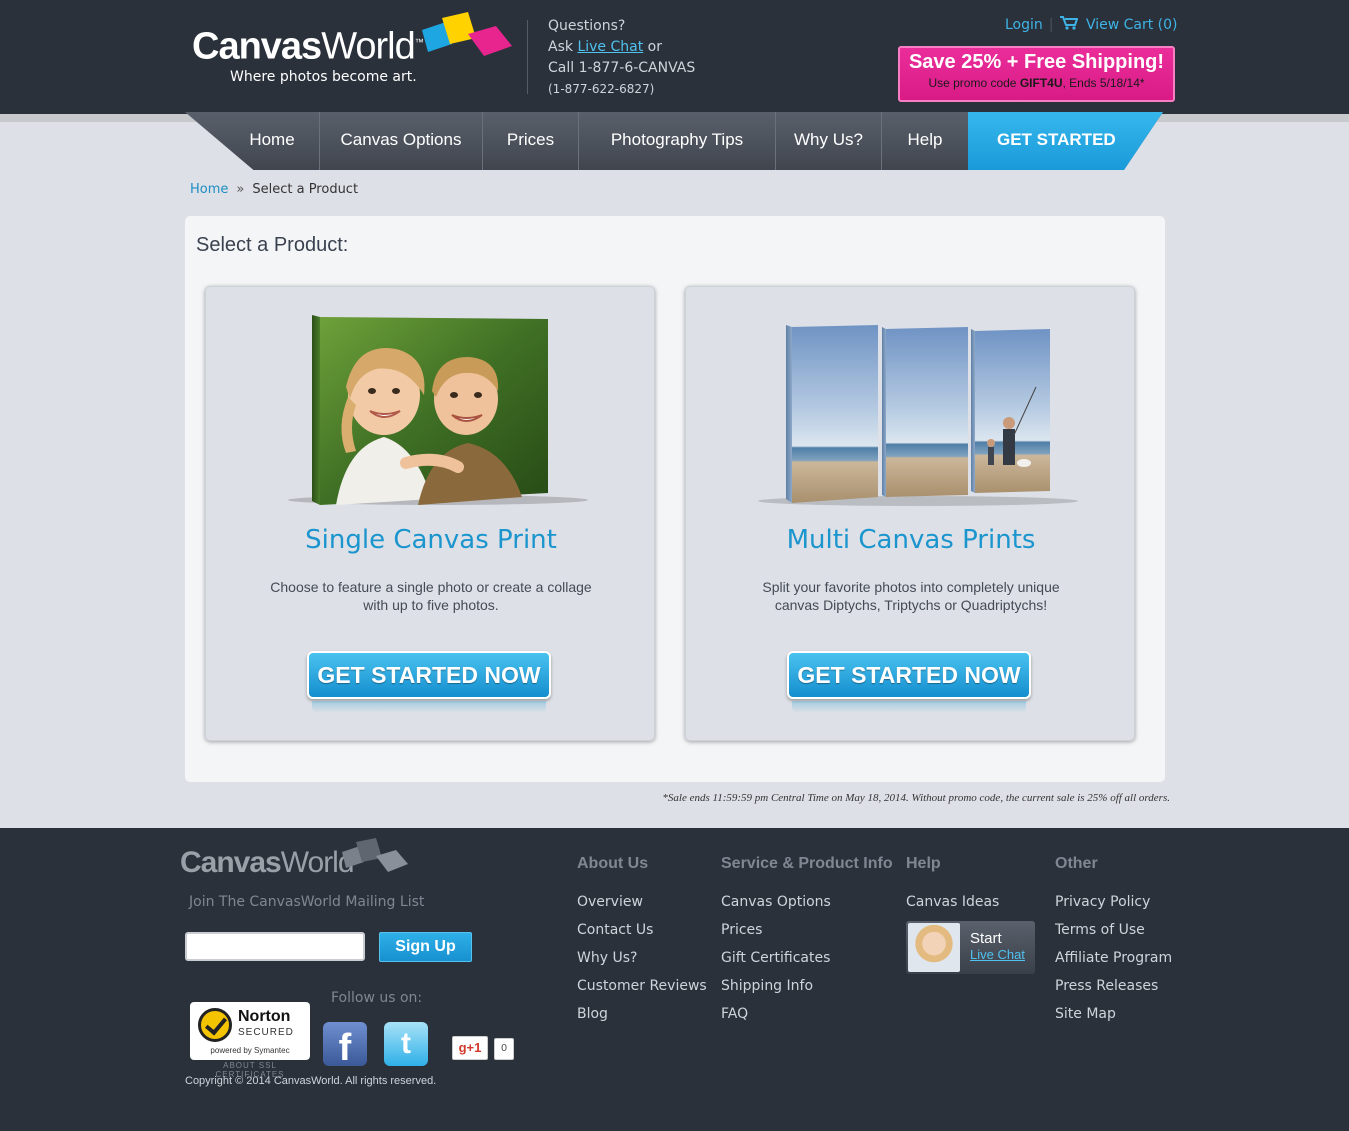 The image size is (1349, 1131). What do you see at coordinates (613, 863) in the screenshot?
I see `footer-heading-about: About Us` at bounding box center [613, 863].